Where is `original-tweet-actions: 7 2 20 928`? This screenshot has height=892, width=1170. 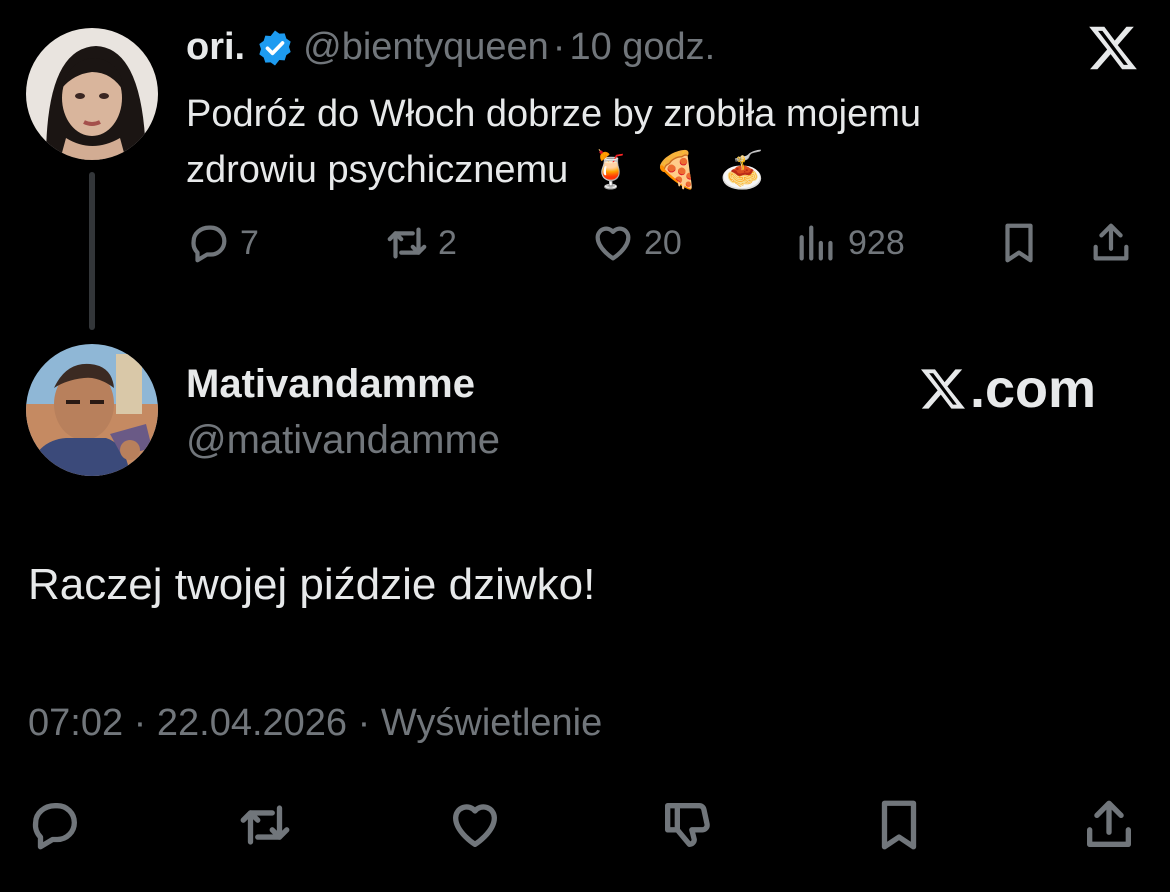 original-tweet-actions: 7 2 20 928 is located at coordinates (585, 245).